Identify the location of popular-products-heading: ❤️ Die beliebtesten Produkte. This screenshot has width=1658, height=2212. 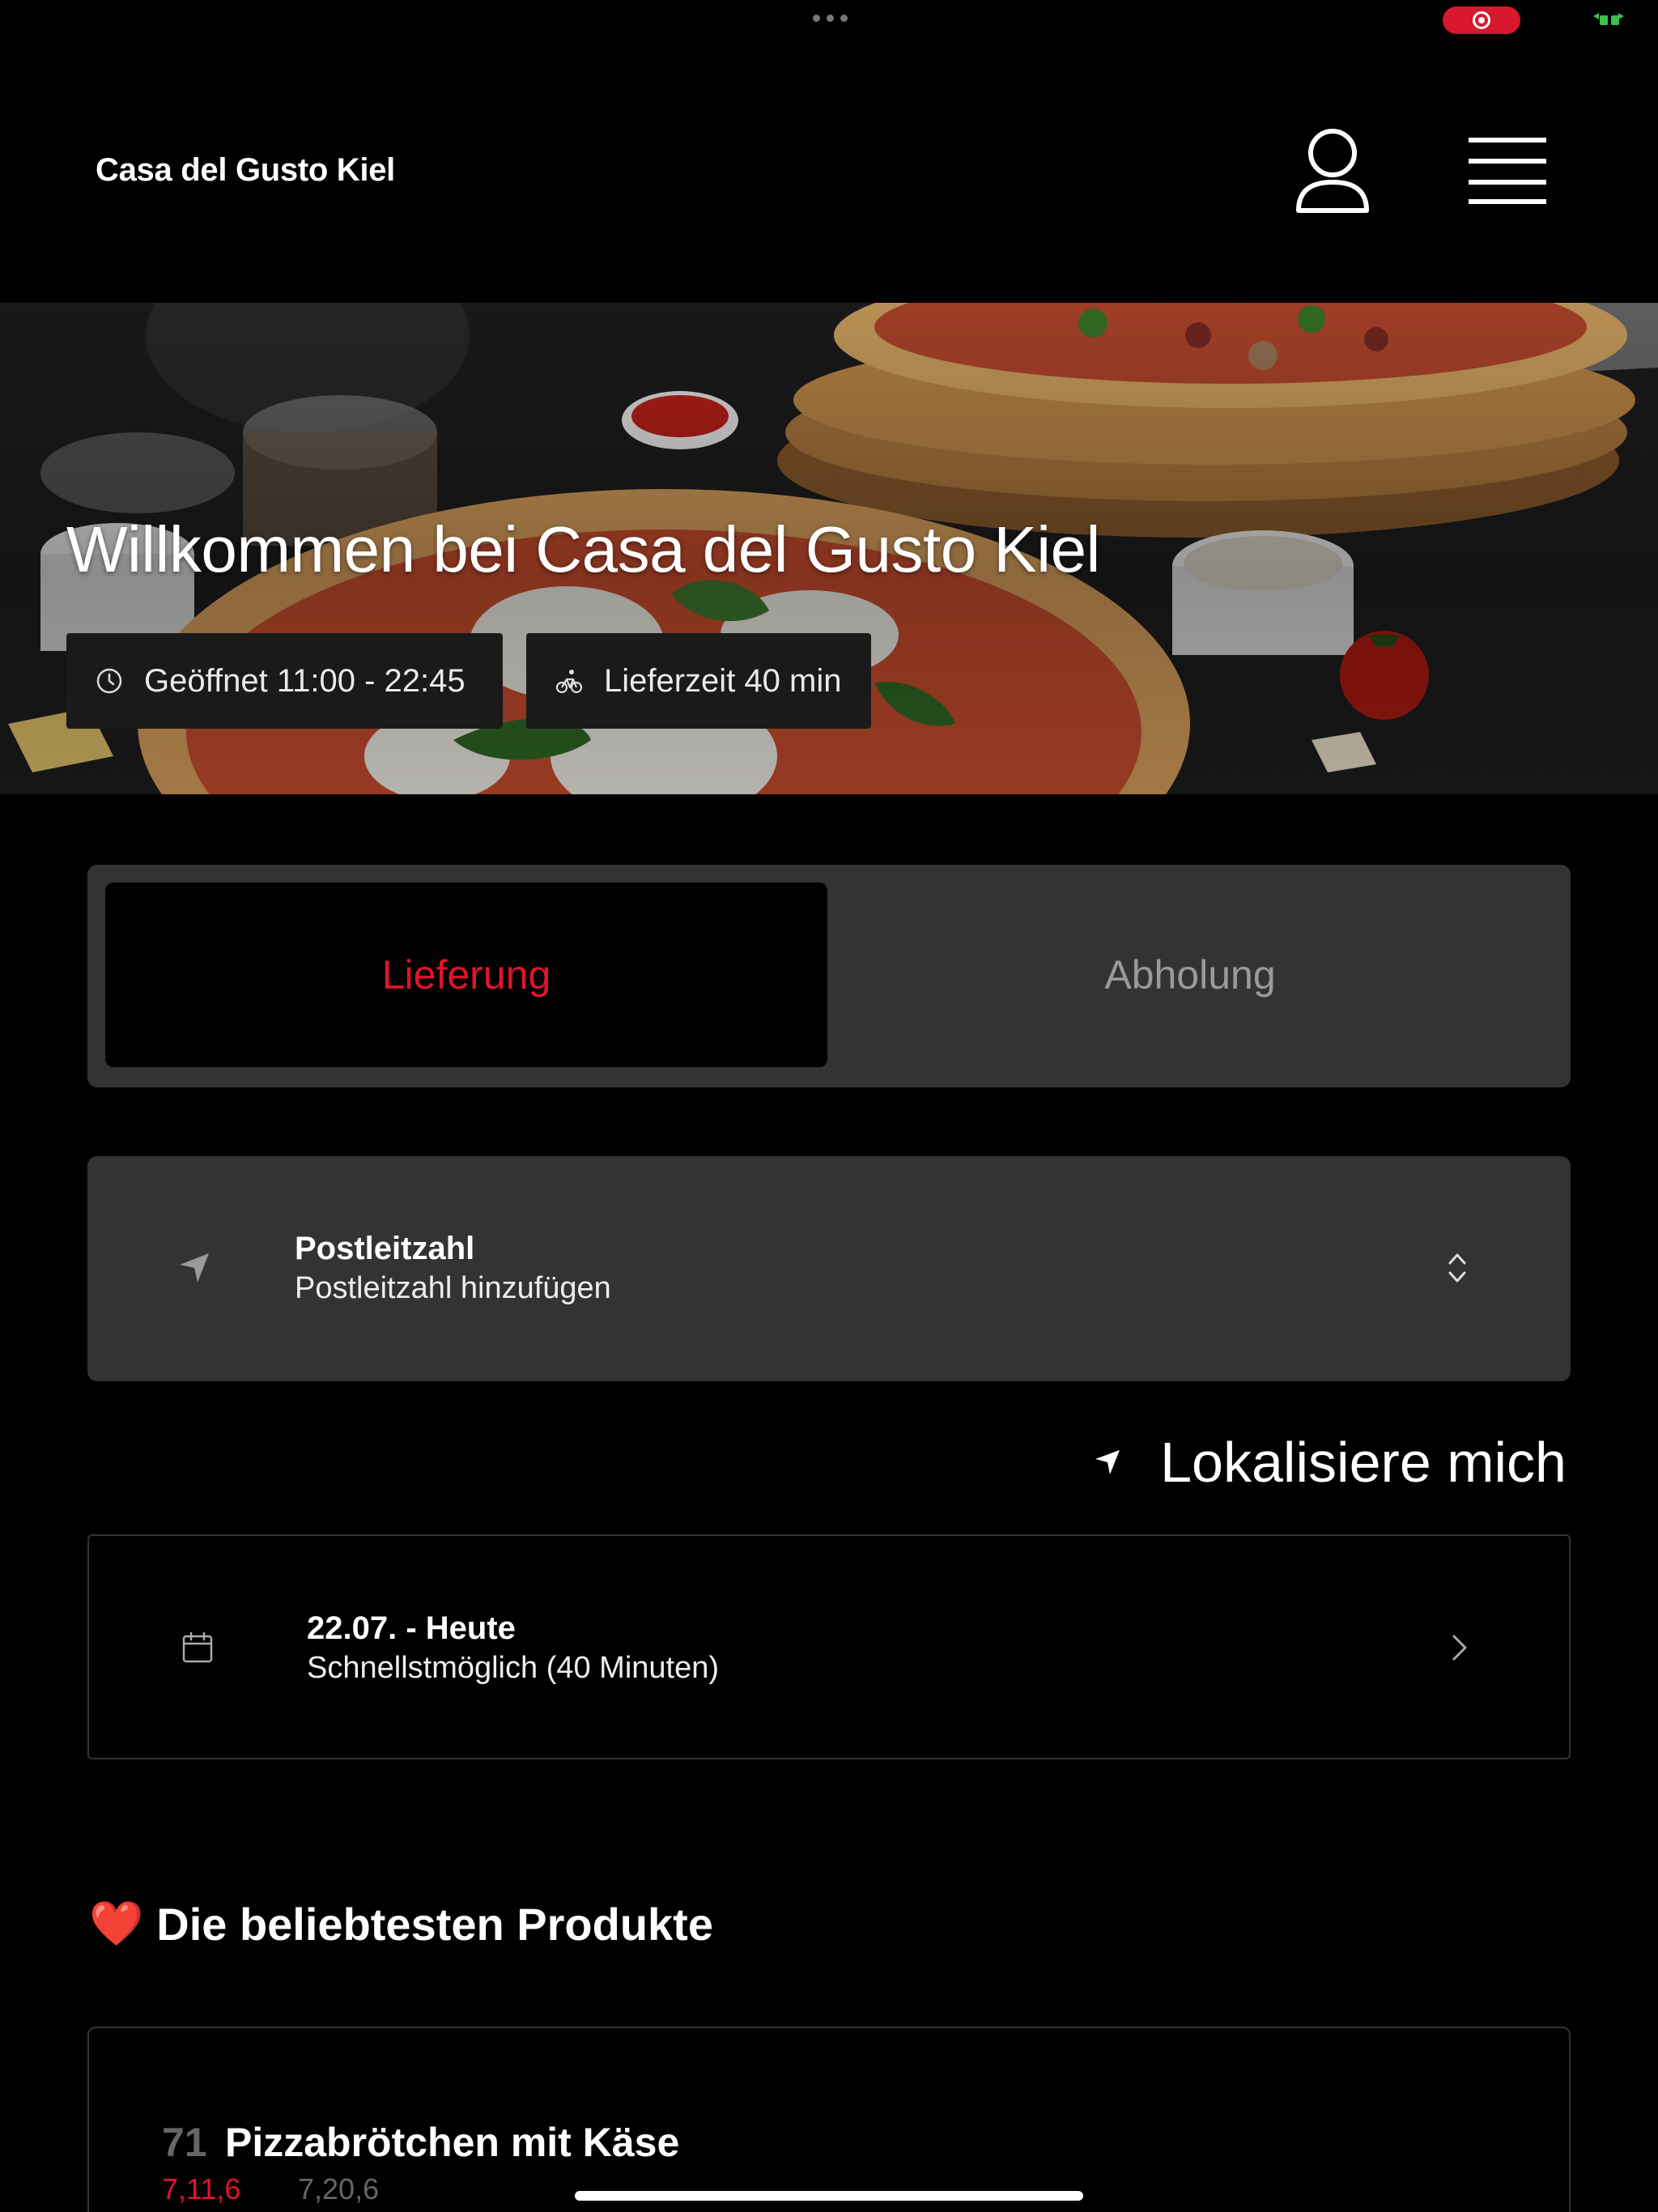
(401, 1924).